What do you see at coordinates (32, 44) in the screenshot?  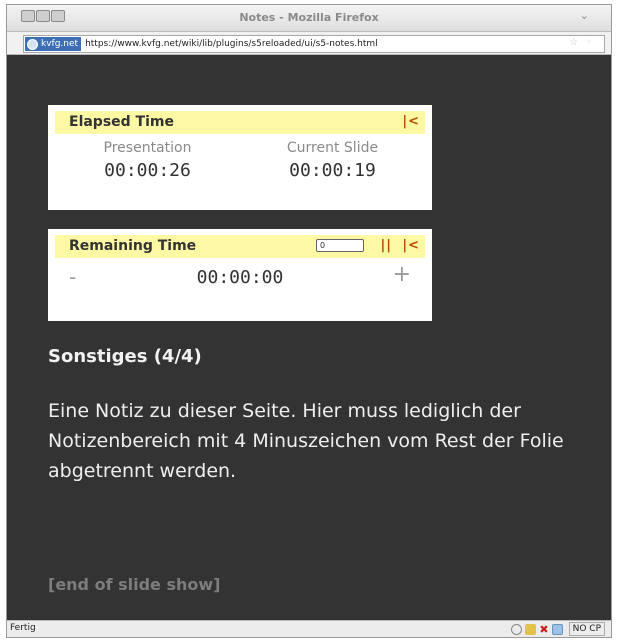 I see `globe-icon` at bounding box center [32, 44].